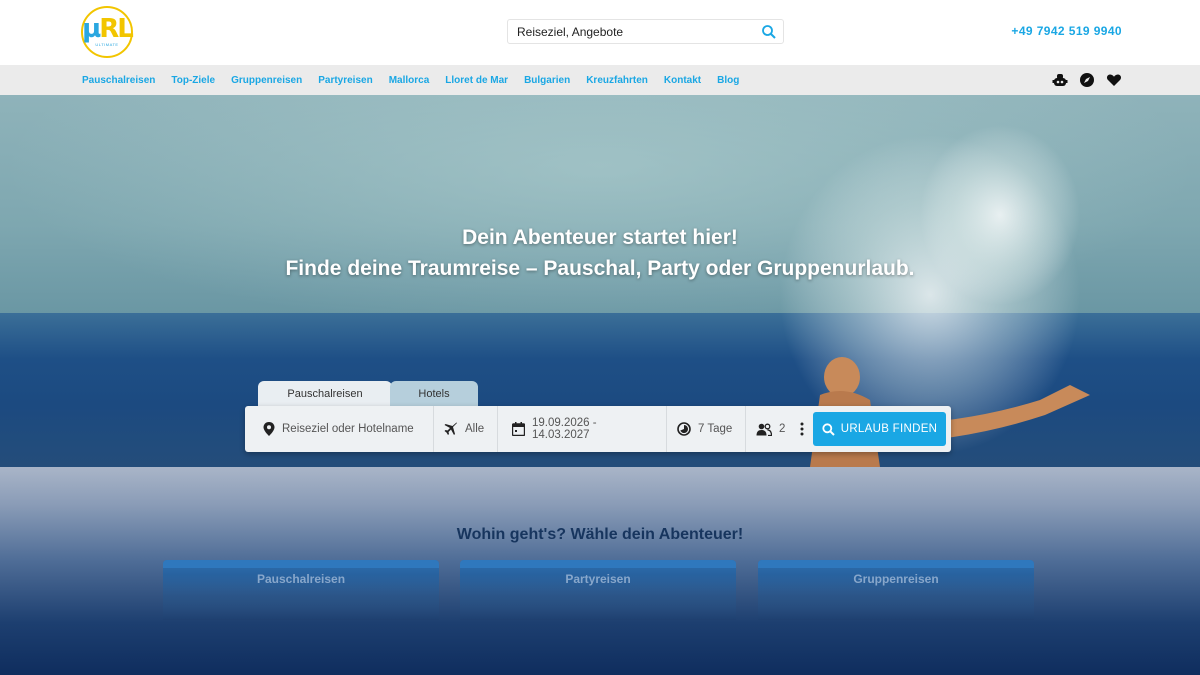  I want to click on category-label-pauschalreisen: Pauschalreisen, so click(301, 579).